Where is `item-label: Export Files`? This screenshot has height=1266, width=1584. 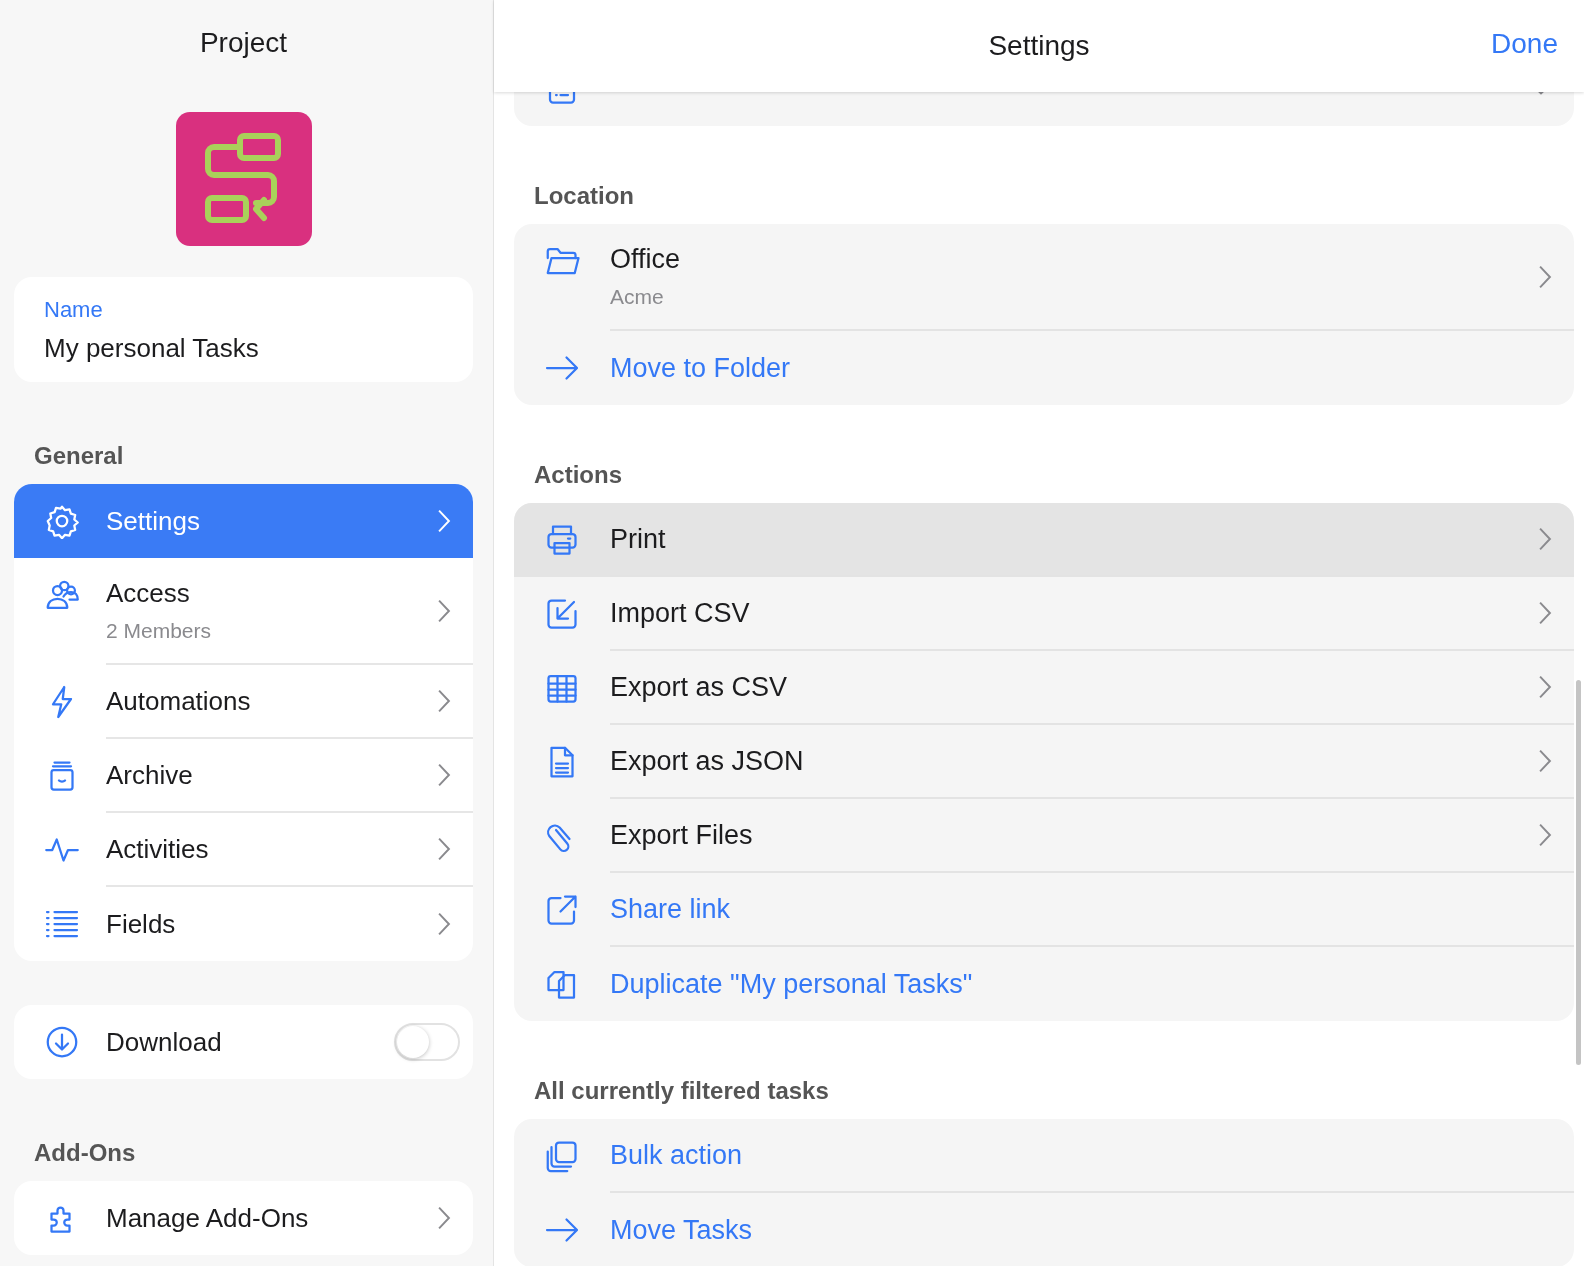
item-label: Export Files is located at coordinates (681, 835).